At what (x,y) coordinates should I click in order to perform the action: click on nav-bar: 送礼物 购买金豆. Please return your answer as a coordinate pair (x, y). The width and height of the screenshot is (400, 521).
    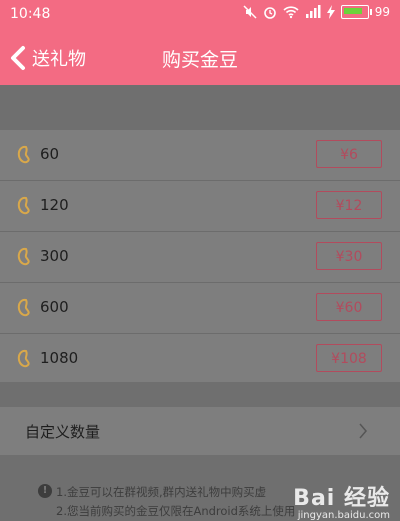
    Looking at the image, I should click on (200, 57).